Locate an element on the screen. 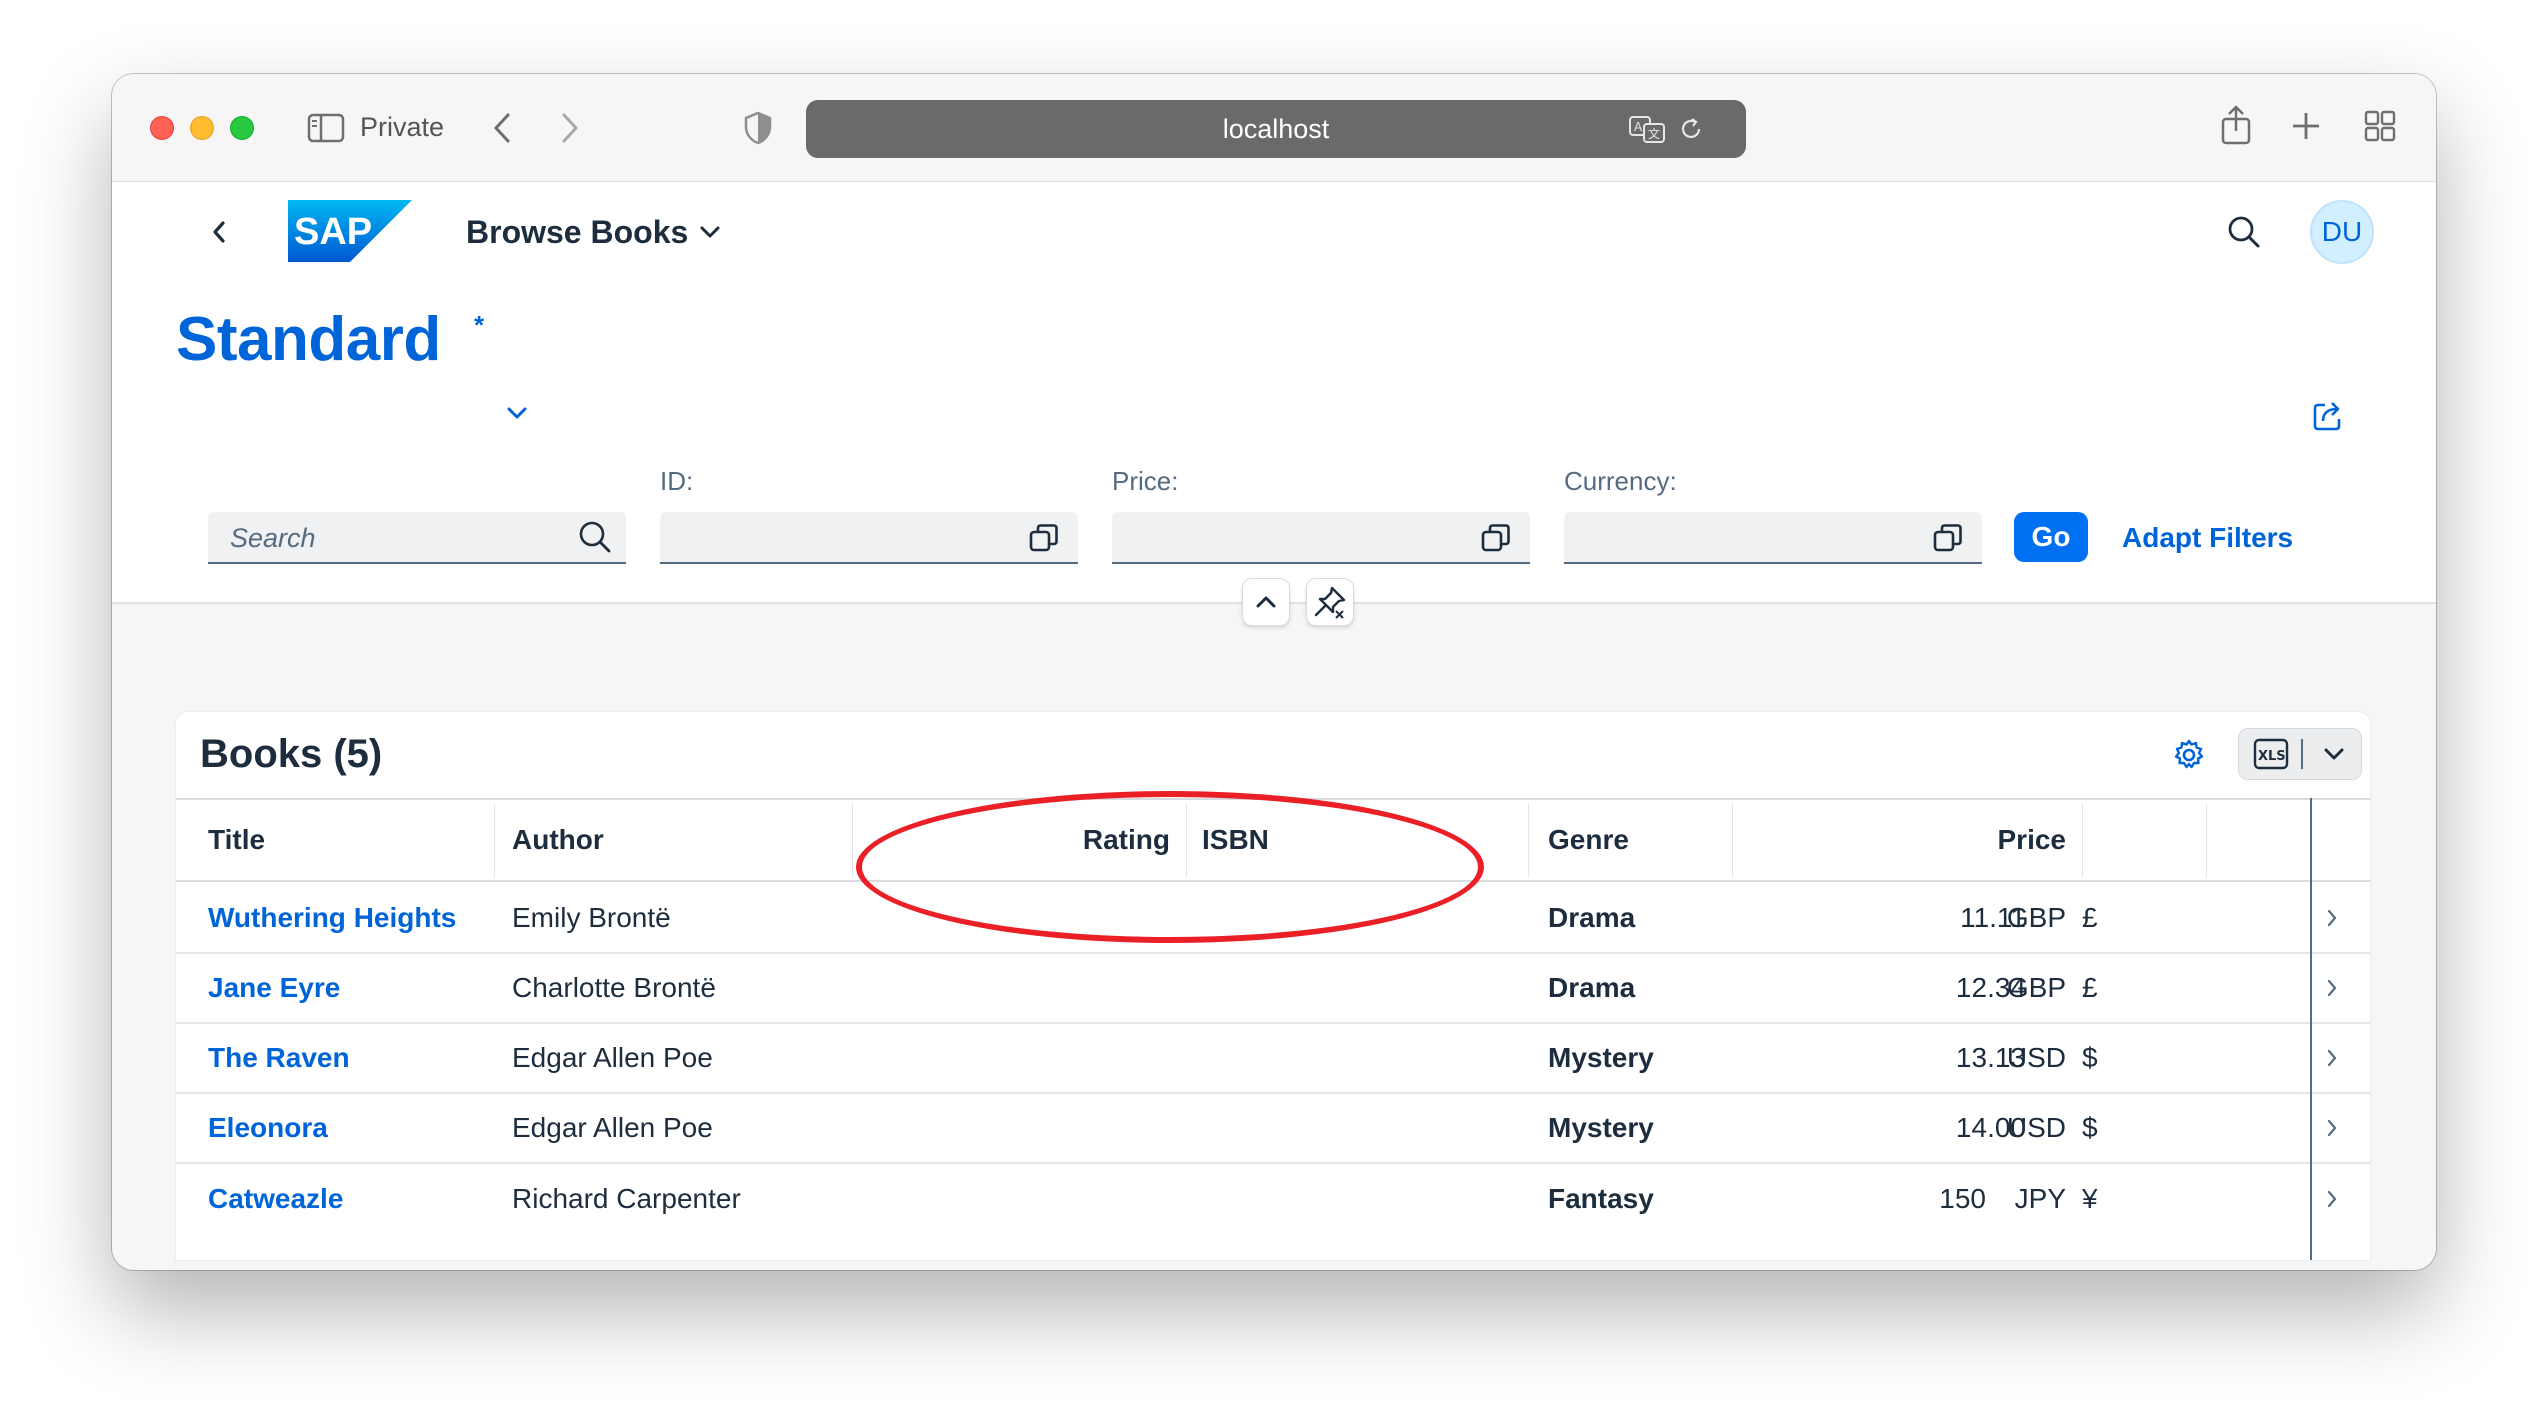  book-title-link: Wuthering Heights is located at coordinates (332, 918).